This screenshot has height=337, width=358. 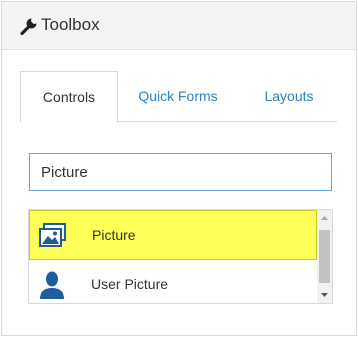 What do you see at coordinates (29, 26) in the screenshot?
I see `wrench-icon` at bounding box center [29, 26].